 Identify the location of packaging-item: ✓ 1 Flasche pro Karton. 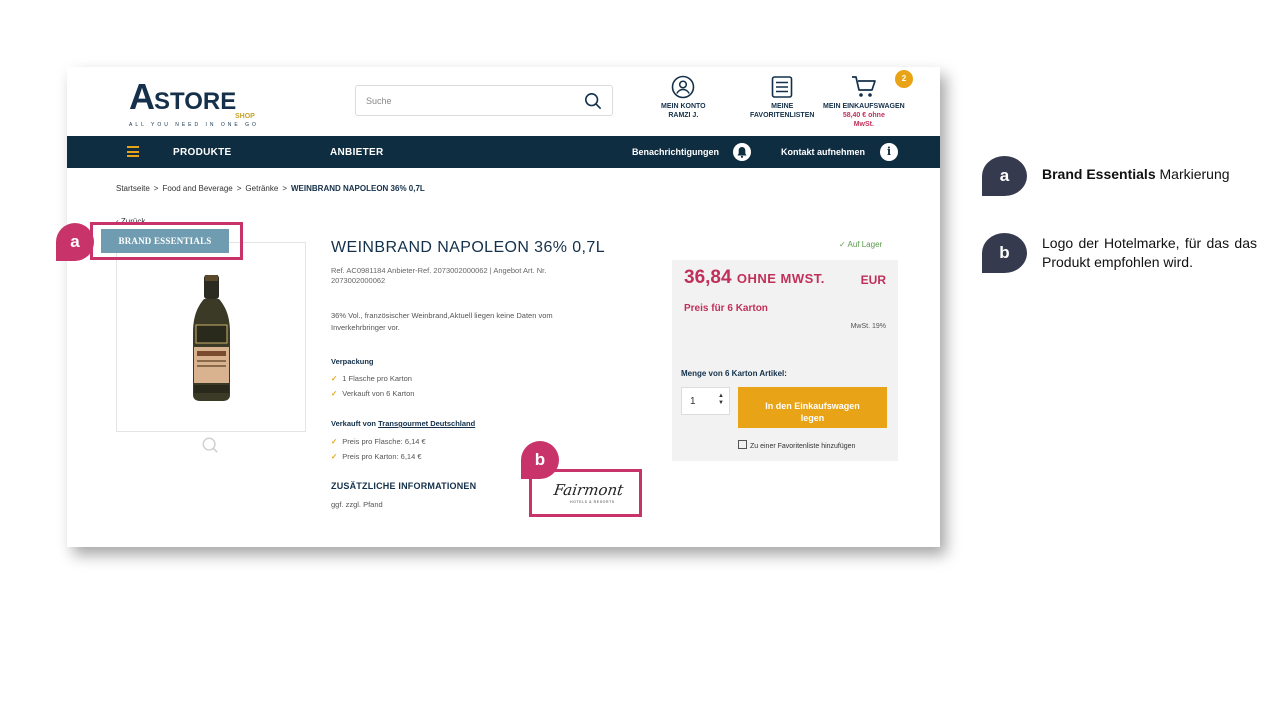
(371, 378).